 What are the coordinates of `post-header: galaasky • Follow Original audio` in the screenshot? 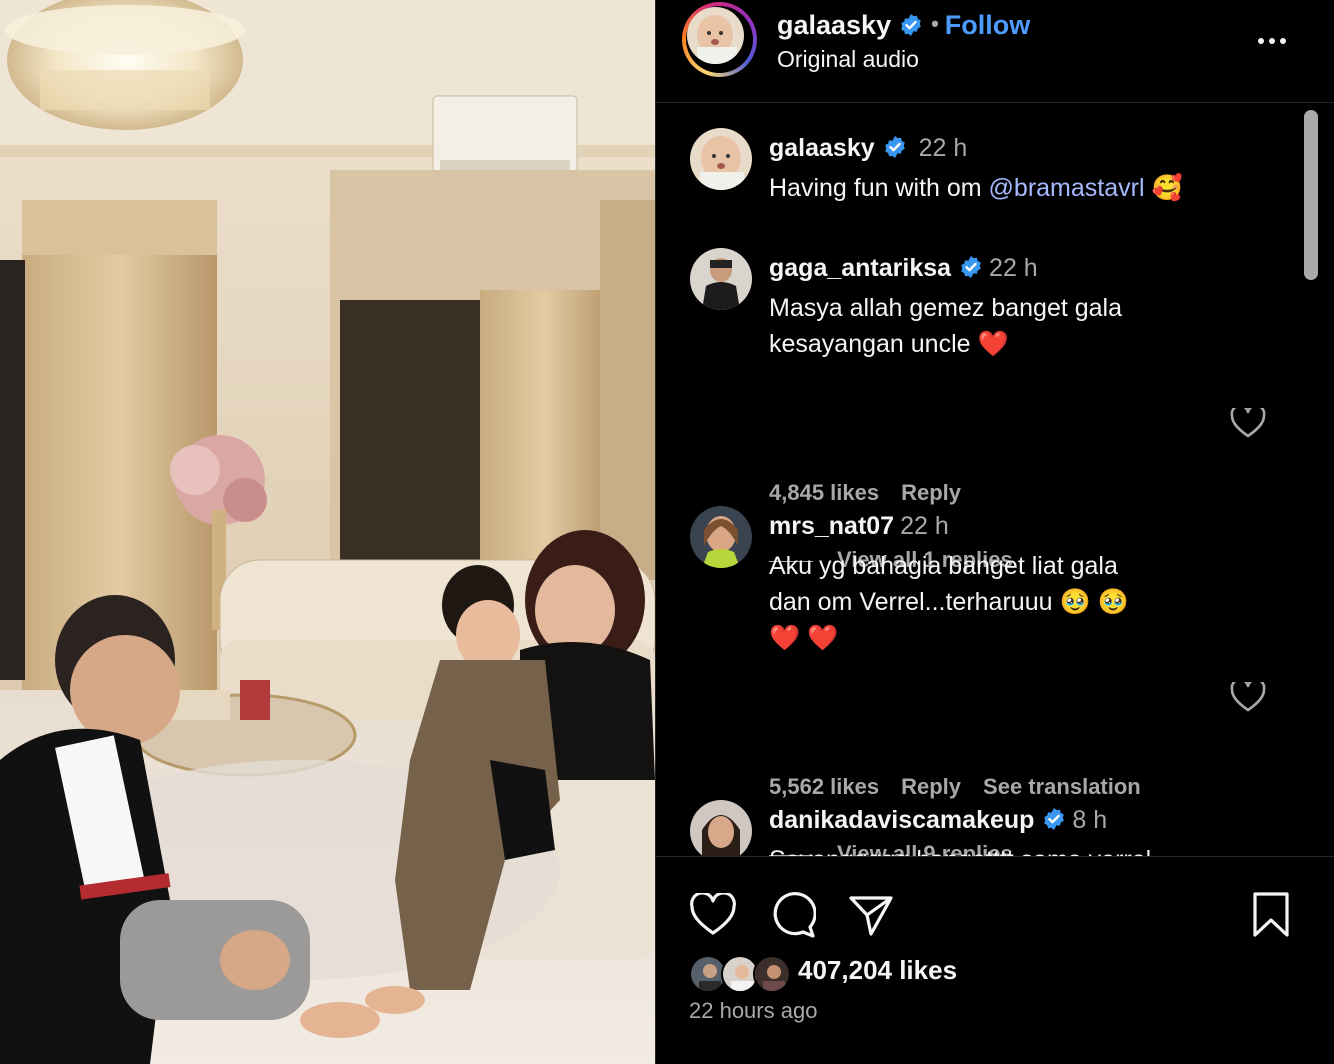 It's located at (995, 51).